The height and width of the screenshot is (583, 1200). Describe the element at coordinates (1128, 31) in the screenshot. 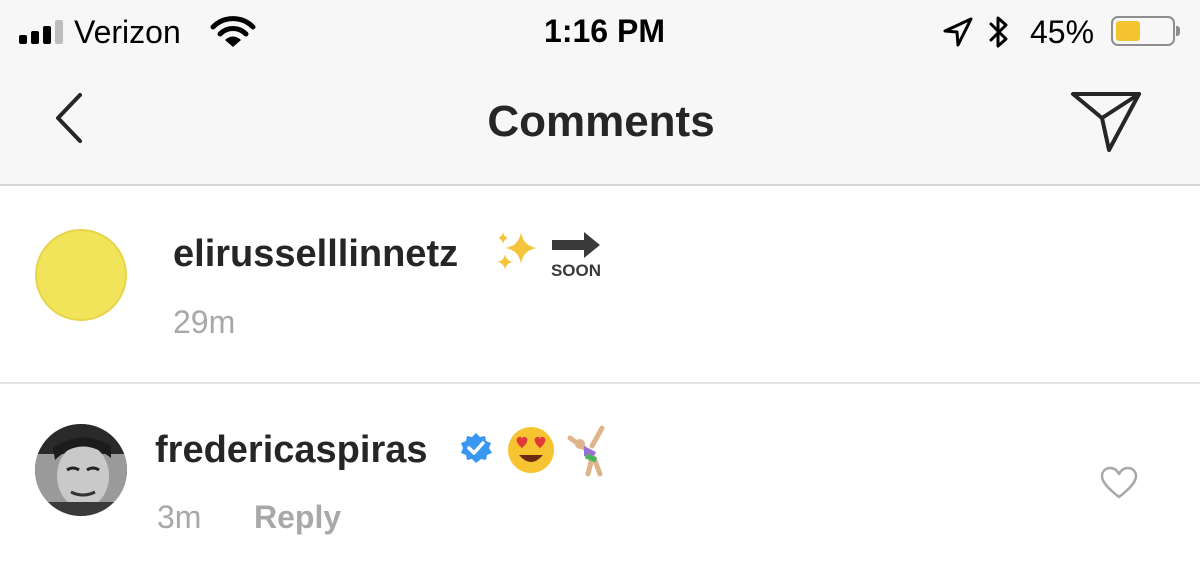

I see `battery-level-fill` at that location.